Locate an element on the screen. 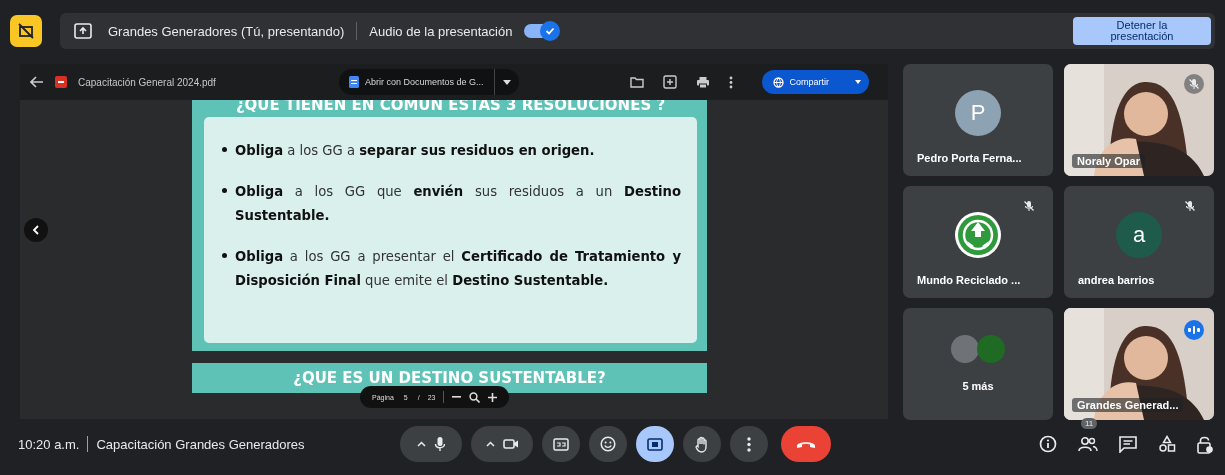 Image resolution: width=1225 pixels, height=475 pixels. hang-up-button is located at coordinates (806, 444).